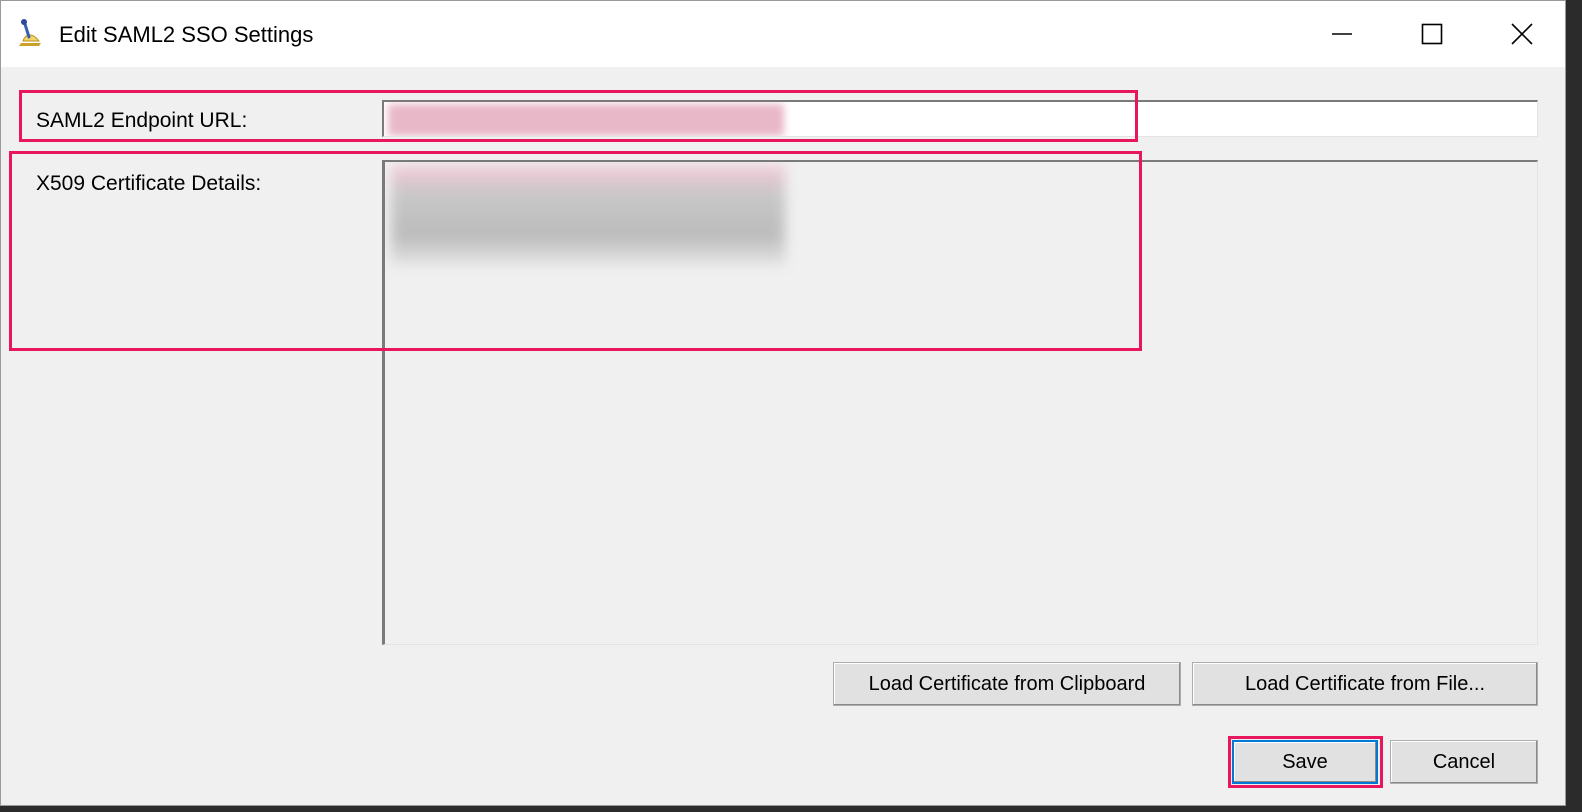 The width and height of the screenshot is (1582, 812). Describe the element at coordinates (783, 34) in the screenshot. I see `title-bar: Edit SAML2 SSO Settings` at that location.